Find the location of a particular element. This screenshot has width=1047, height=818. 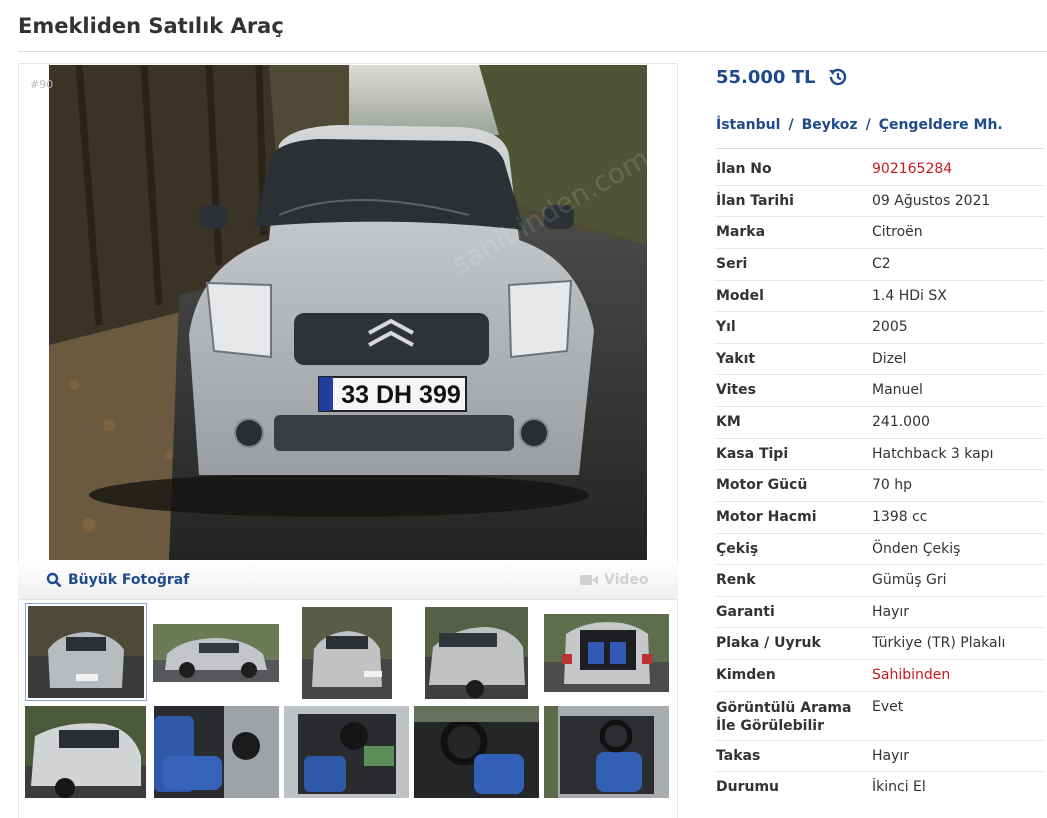

detail-key: Durumu is located at coordinates (748, 787).